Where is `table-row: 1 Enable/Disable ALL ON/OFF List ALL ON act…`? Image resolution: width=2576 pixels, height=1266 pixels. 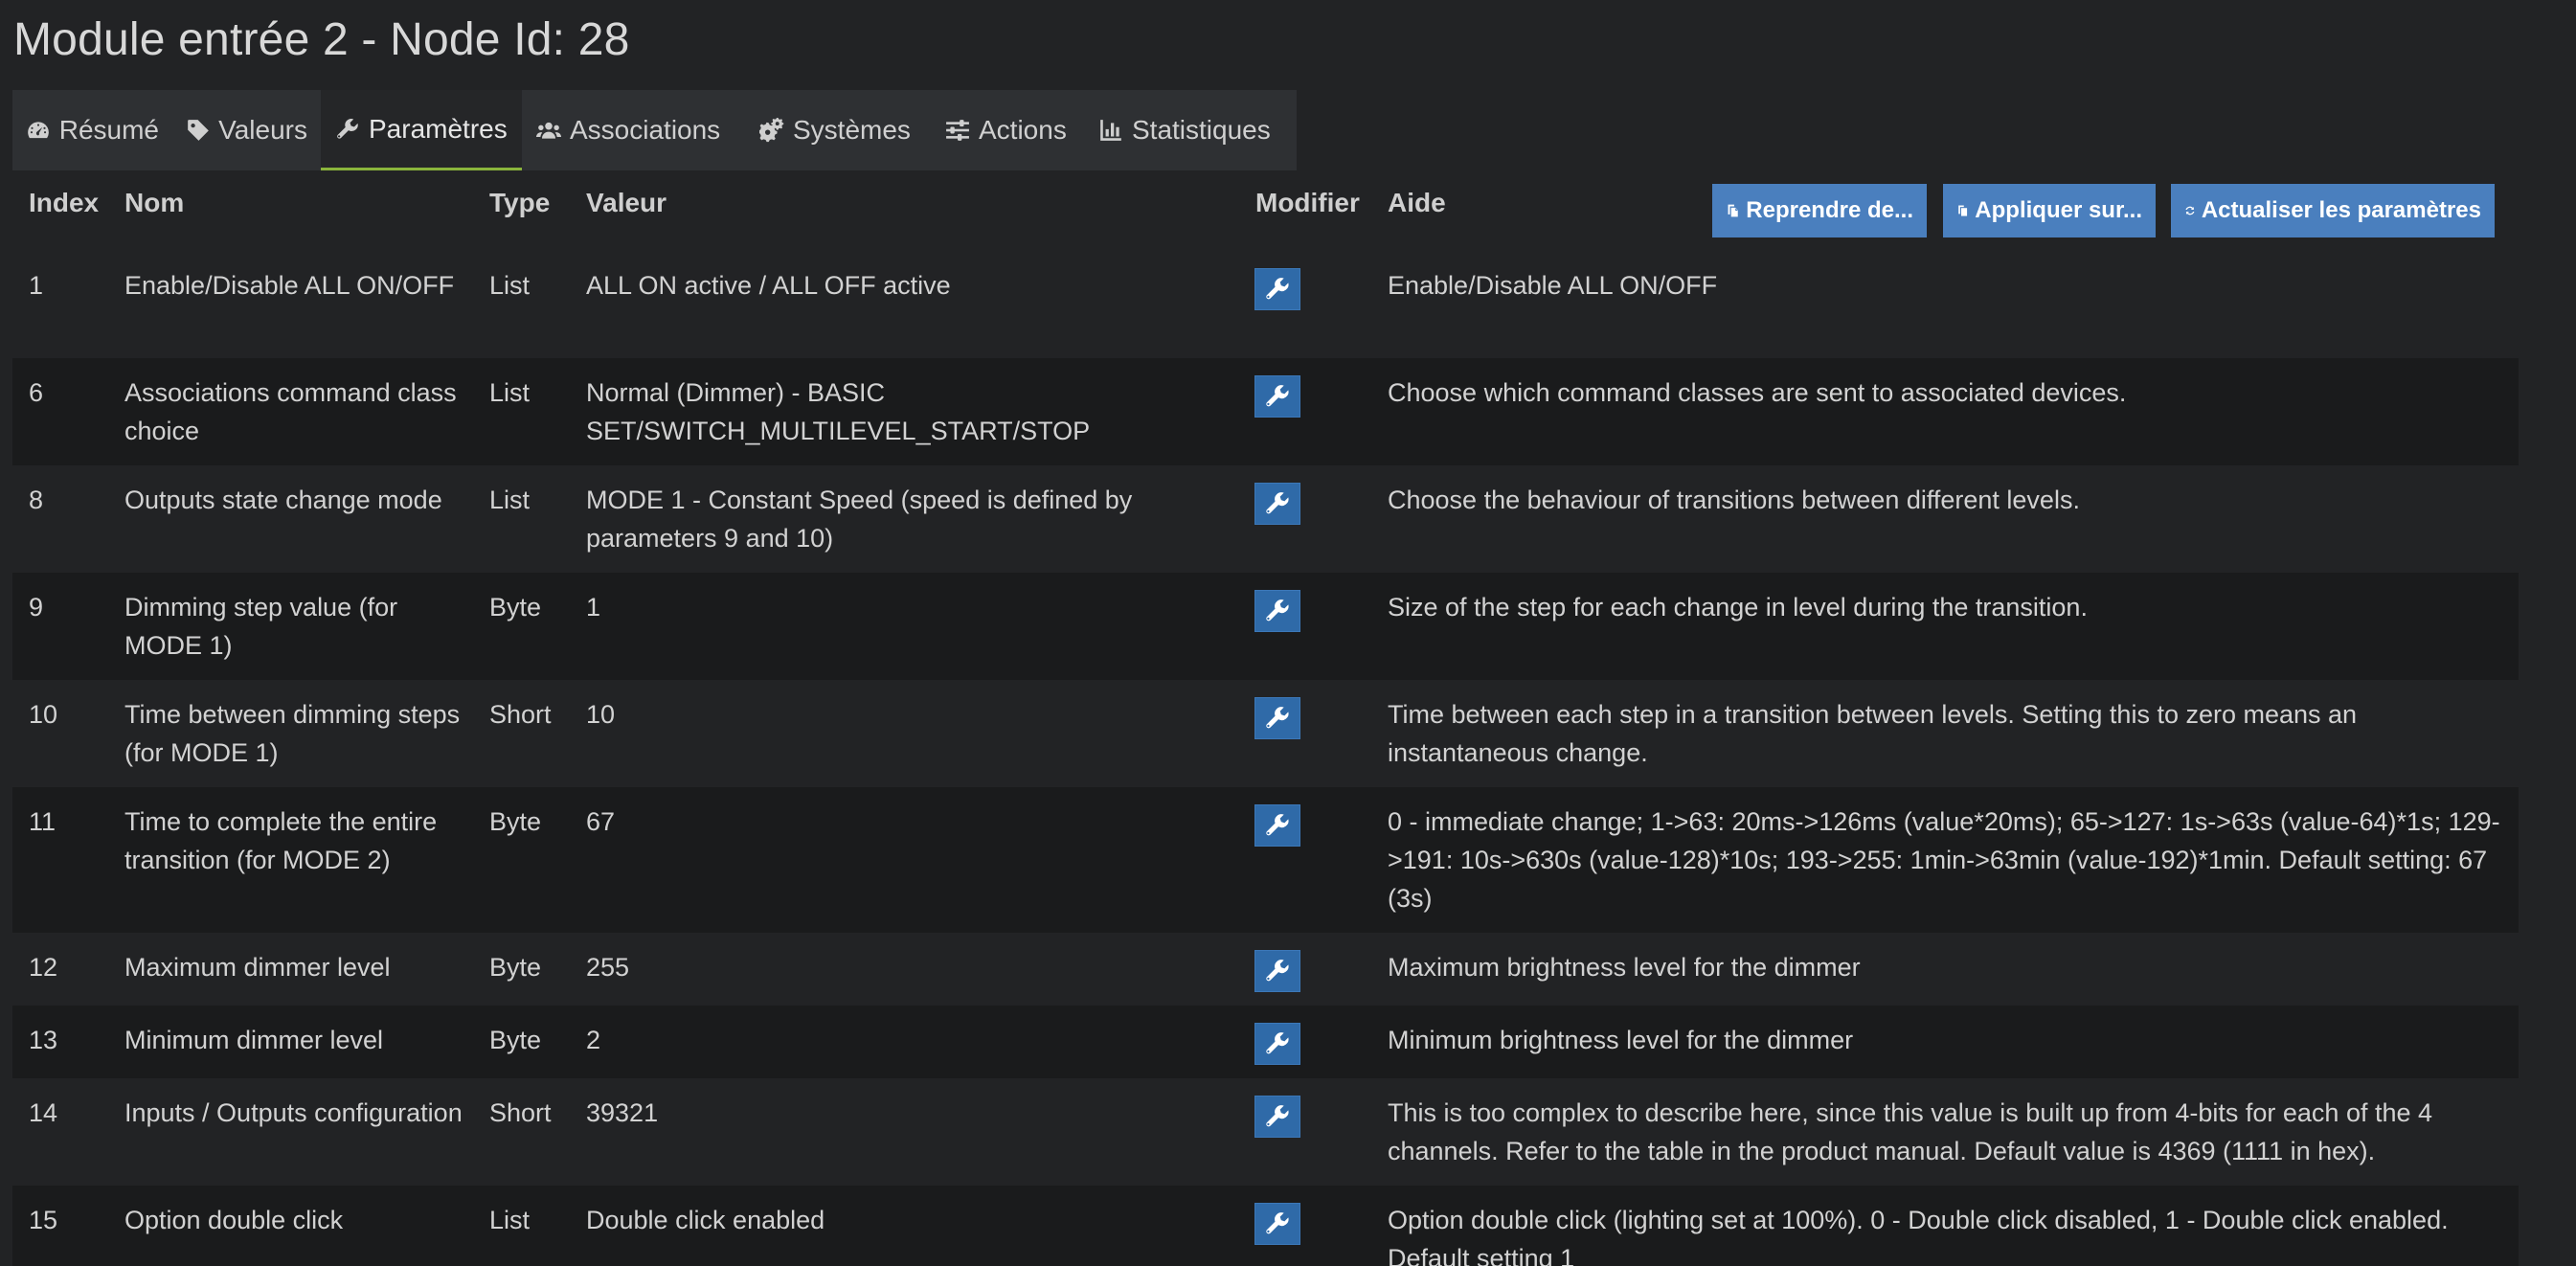 table-row: 1 Enable/Disable ALL ON/OFF List ALL ON act… is located at coordinates (1265, 304).